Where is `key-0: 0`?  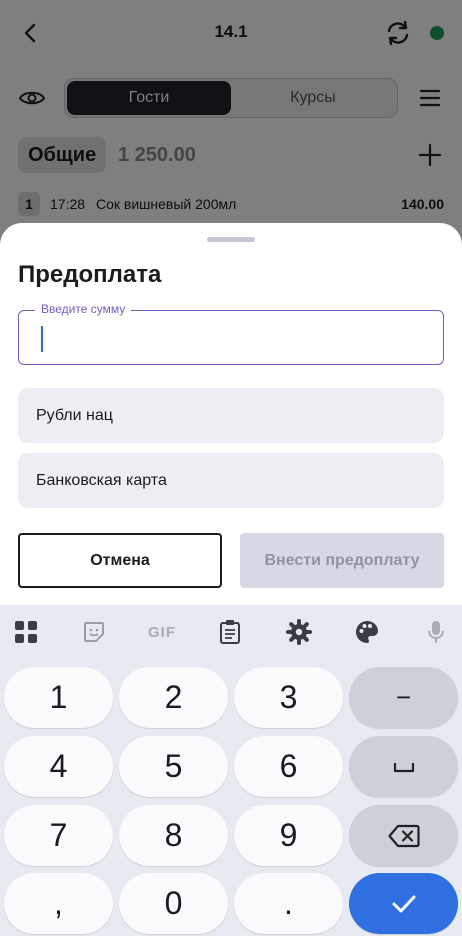
key-0: 0 is located at coordinates (173, 903).